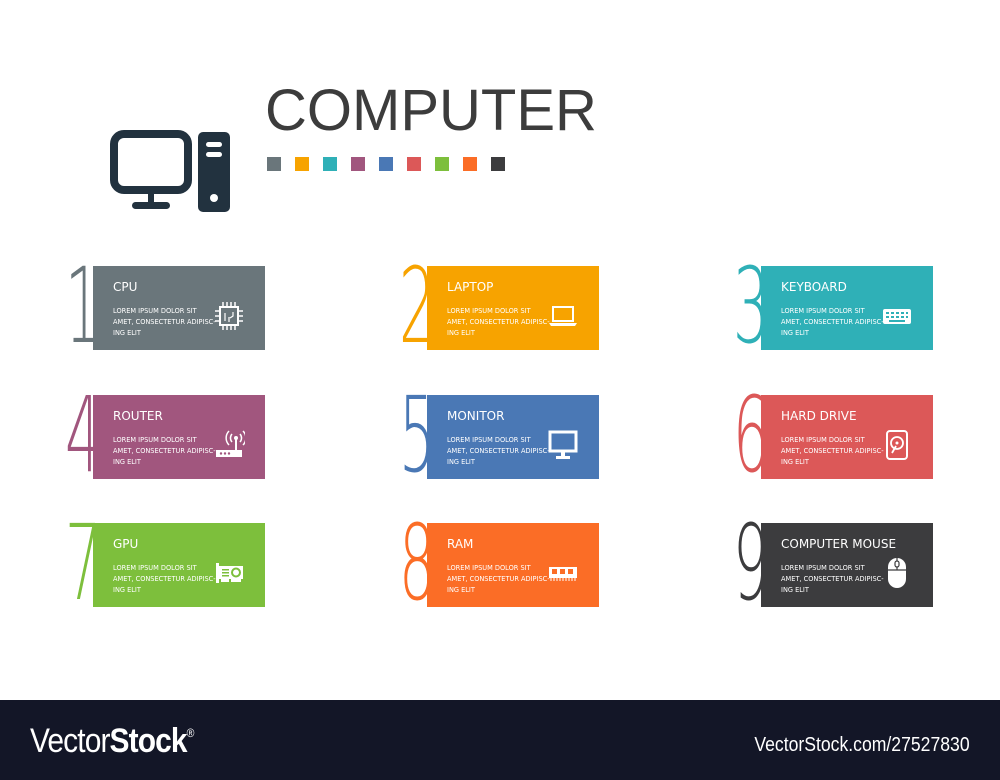  Describe the element at coordinates (83, 435) in the screenshot. I see `item-number: 4` at that location.